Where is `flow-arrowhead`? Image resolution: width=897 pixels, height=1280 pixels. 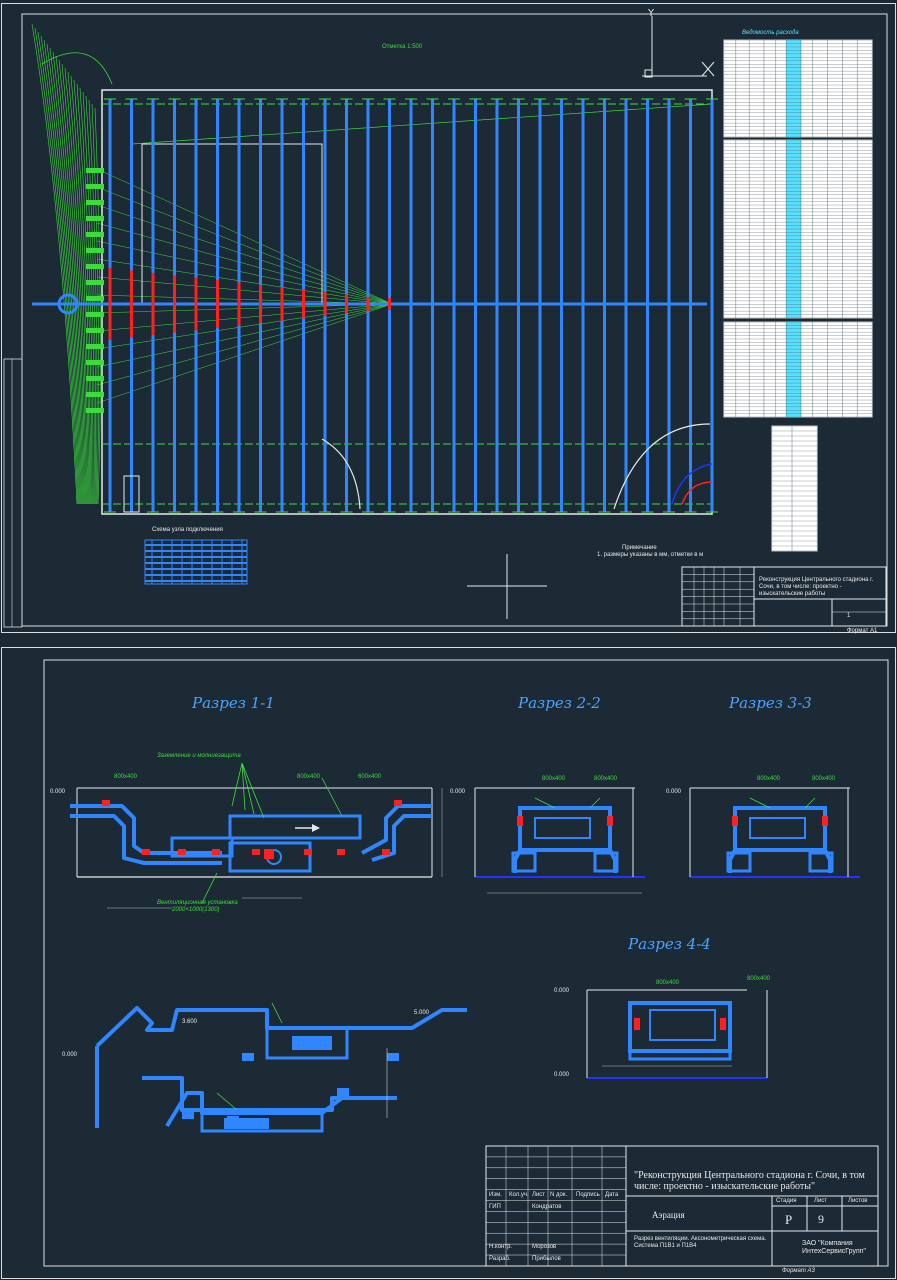 flow-arrowhead is located at coordinates (316, 828).